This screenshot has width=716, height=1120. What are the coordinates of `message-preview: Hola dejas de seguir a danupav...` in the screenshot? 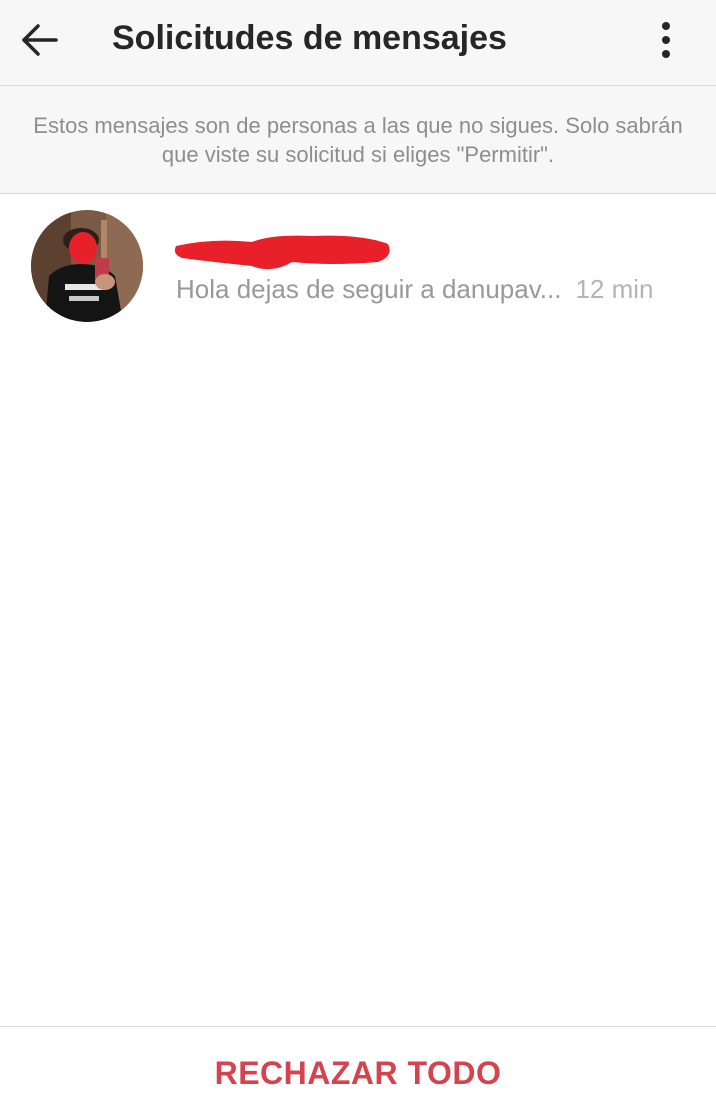 It's located at (369, 288).